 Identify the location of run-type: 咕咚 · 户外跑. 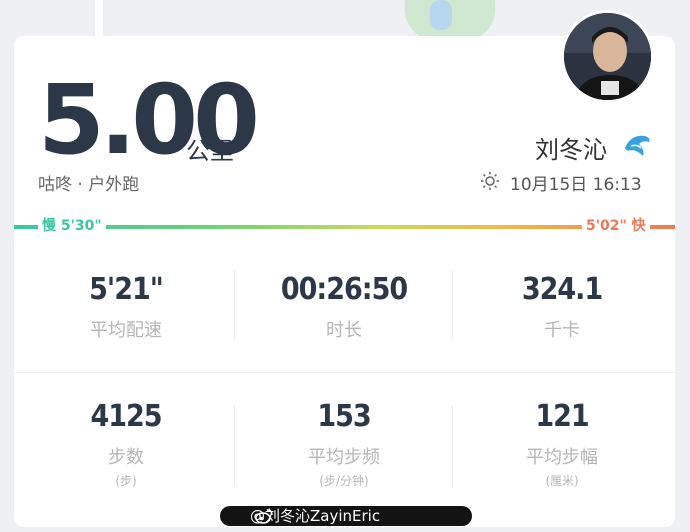
(89, 185).